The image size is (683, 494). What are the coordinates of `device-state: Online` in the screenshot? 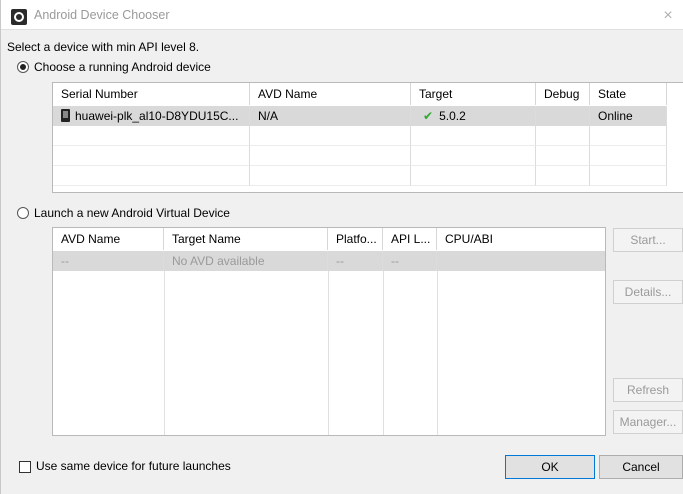 It's located at (628, 116).